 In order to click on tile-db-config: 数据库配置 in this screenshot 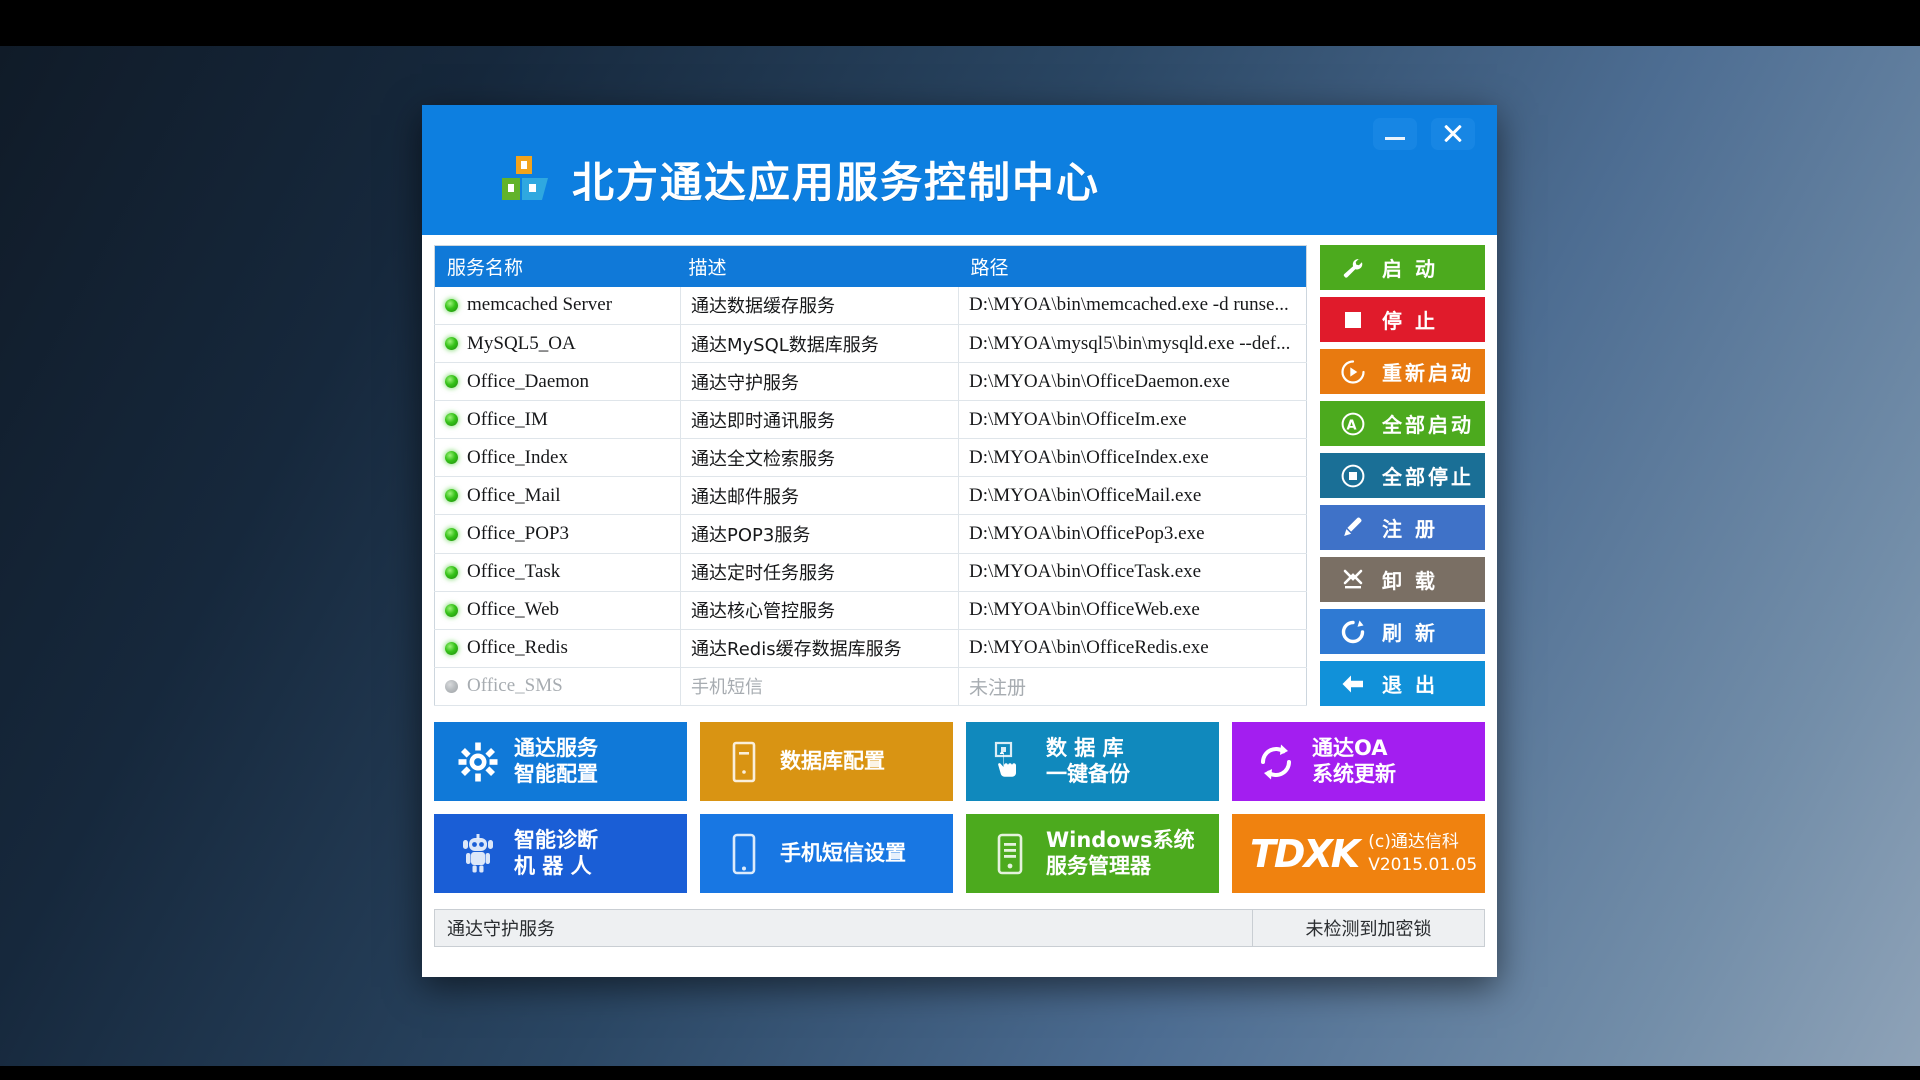, I will do `click(826, 761)`.